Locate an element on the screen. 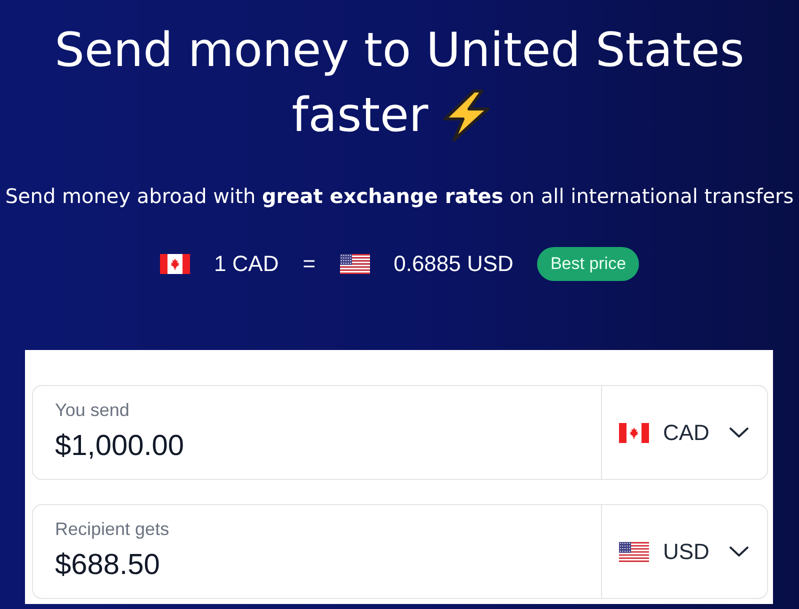 The height and width of the screenshot is (609, 799). title-line: faster is located at coordinates (360, 116).